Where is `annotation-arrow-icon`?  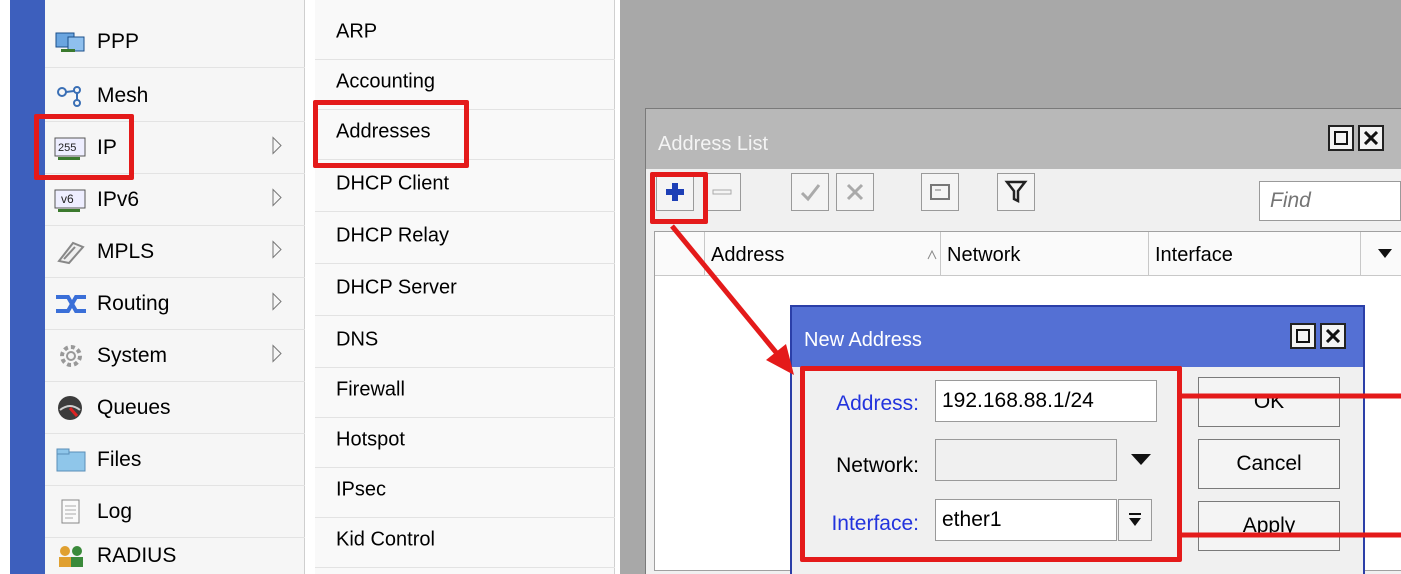 annotation-arrow-icon is located at coordinates (732, 299).